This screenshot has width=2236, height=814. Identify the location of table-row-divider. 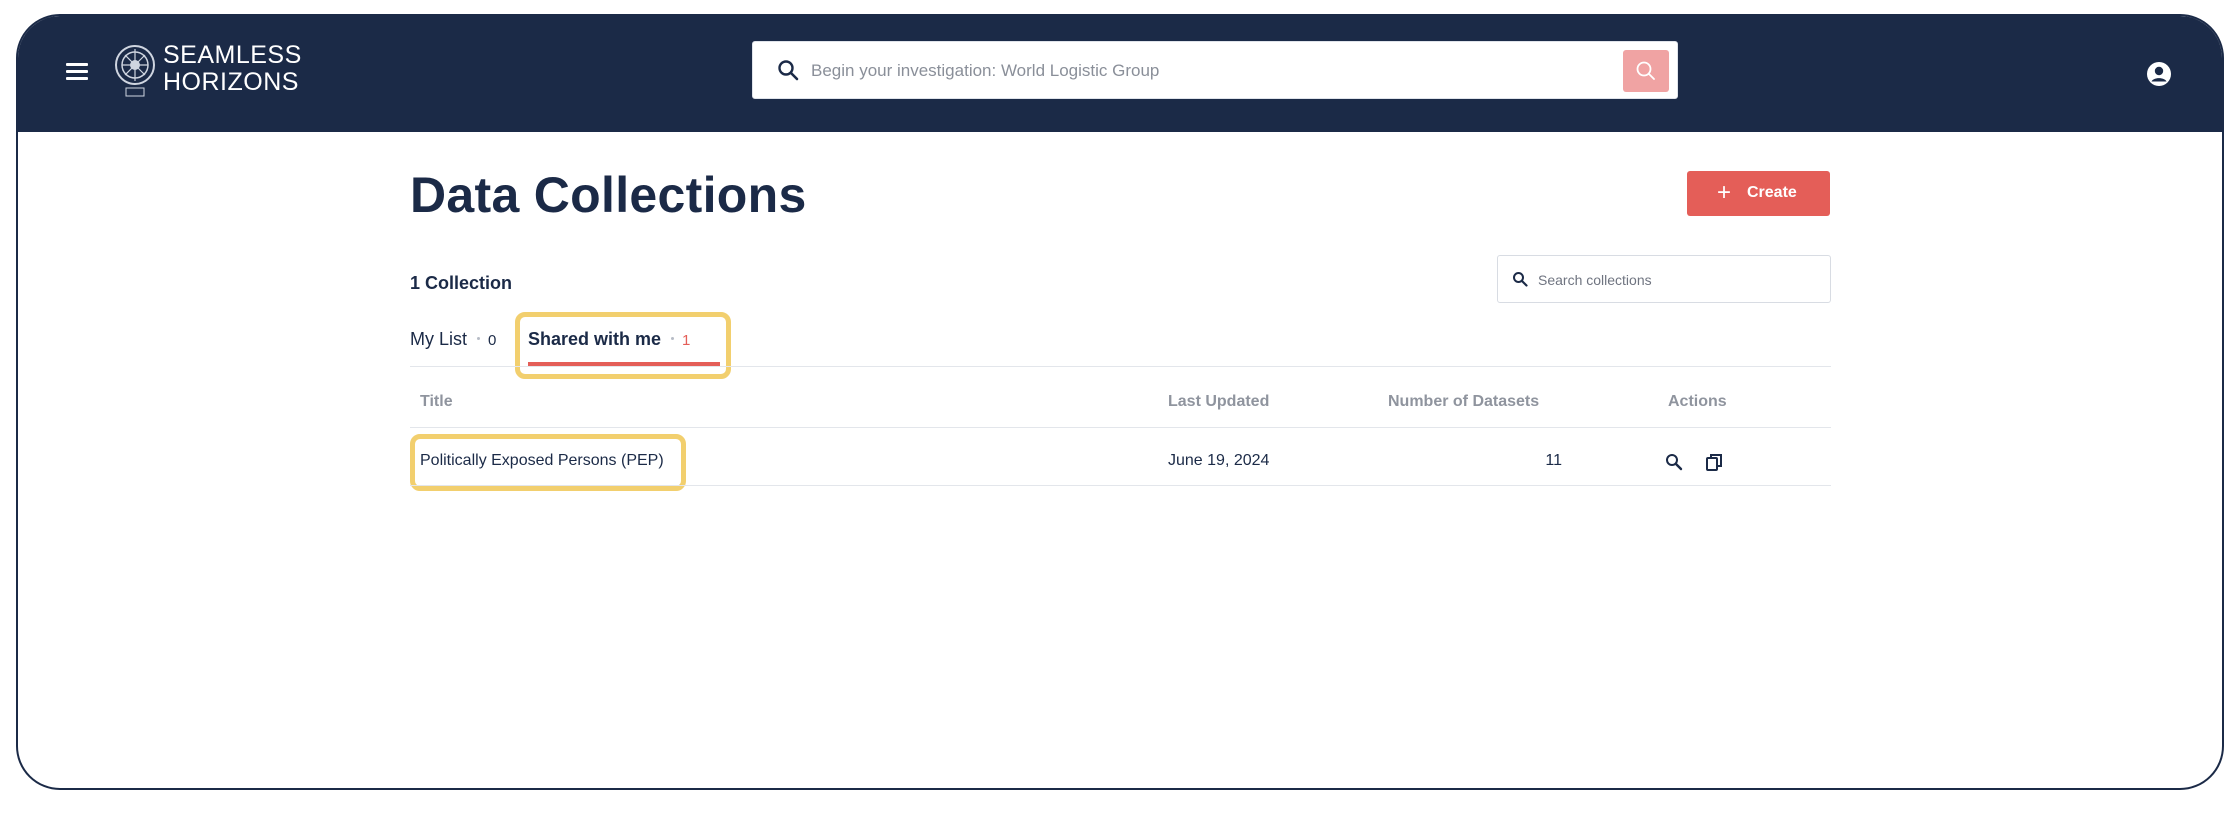
(1120, 485).